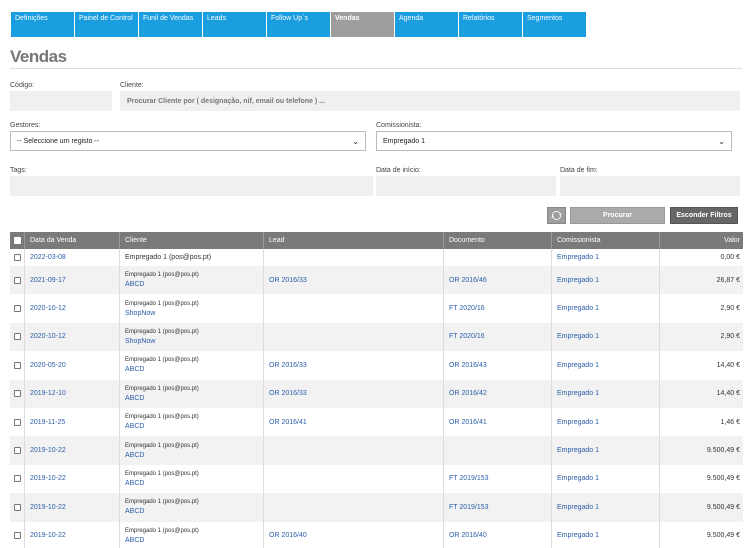 The width and height of the screenshot is (754, 548). What do you see at coordinates (704, 215) in the screenshot?
I see `hide-filters-button: Esconder Filtros` at bounding box center [704, 215].